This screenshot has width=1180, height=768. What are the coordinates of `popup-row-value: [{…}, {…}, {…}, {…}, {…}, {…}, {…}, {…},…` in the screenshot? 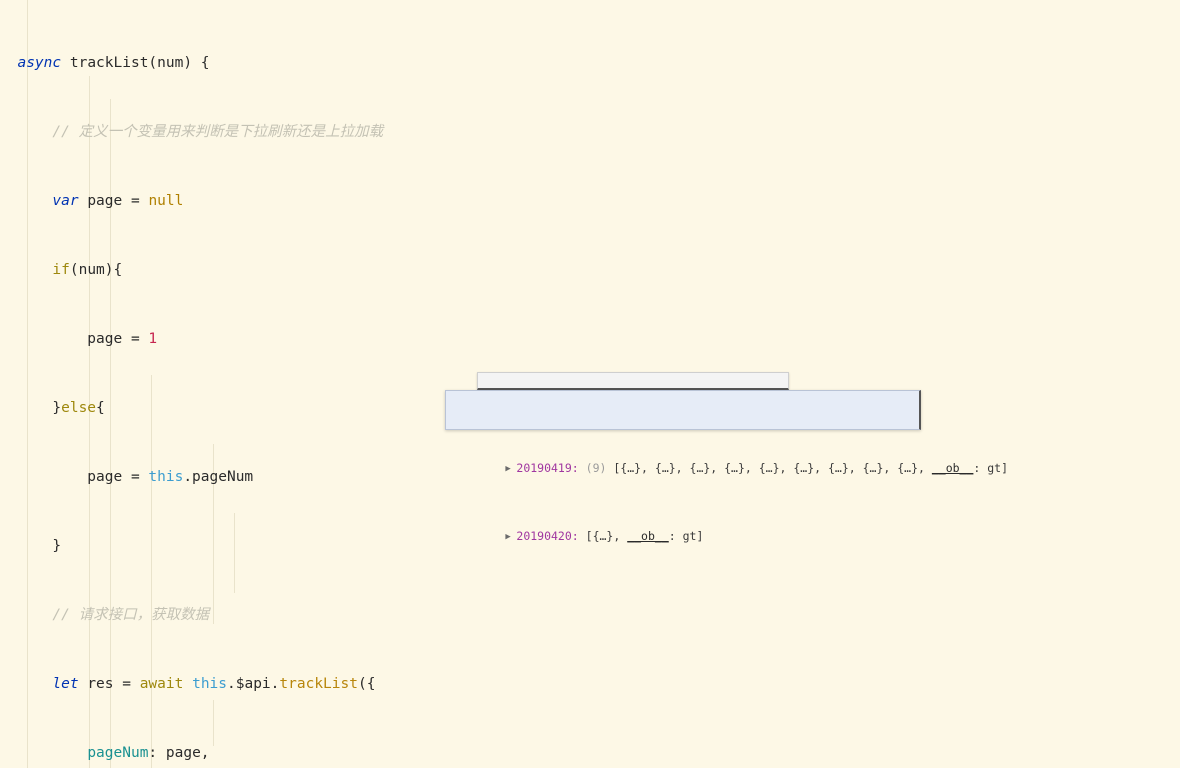 It's located at (769, 468).